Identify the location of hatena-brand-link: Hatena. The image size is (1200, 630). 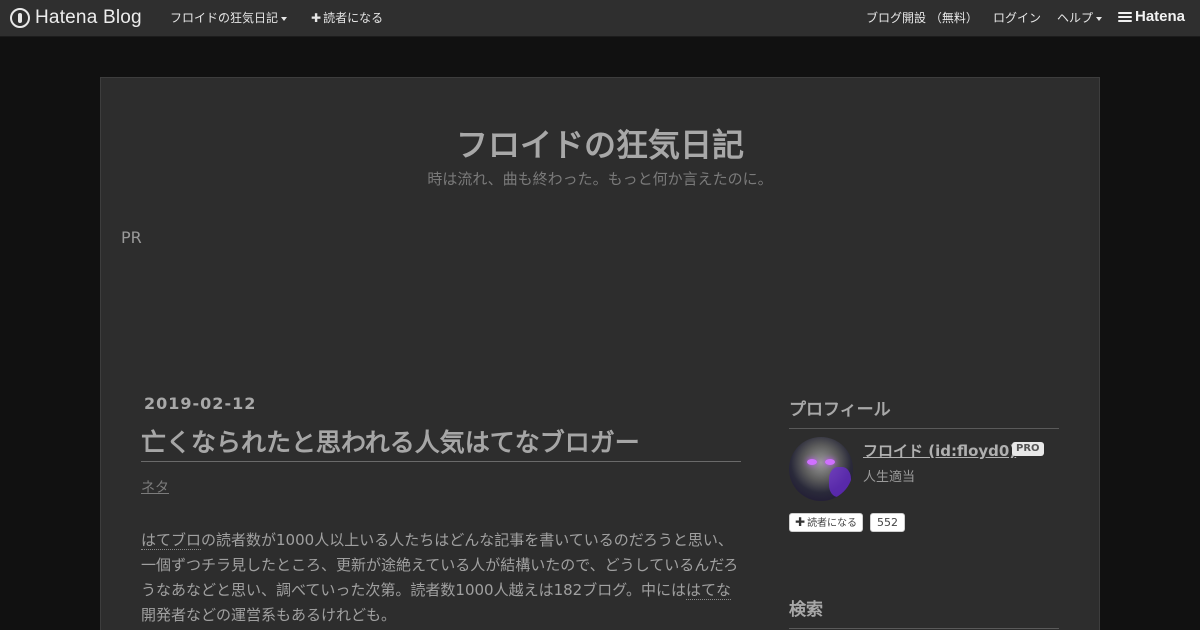
(1151, 16).